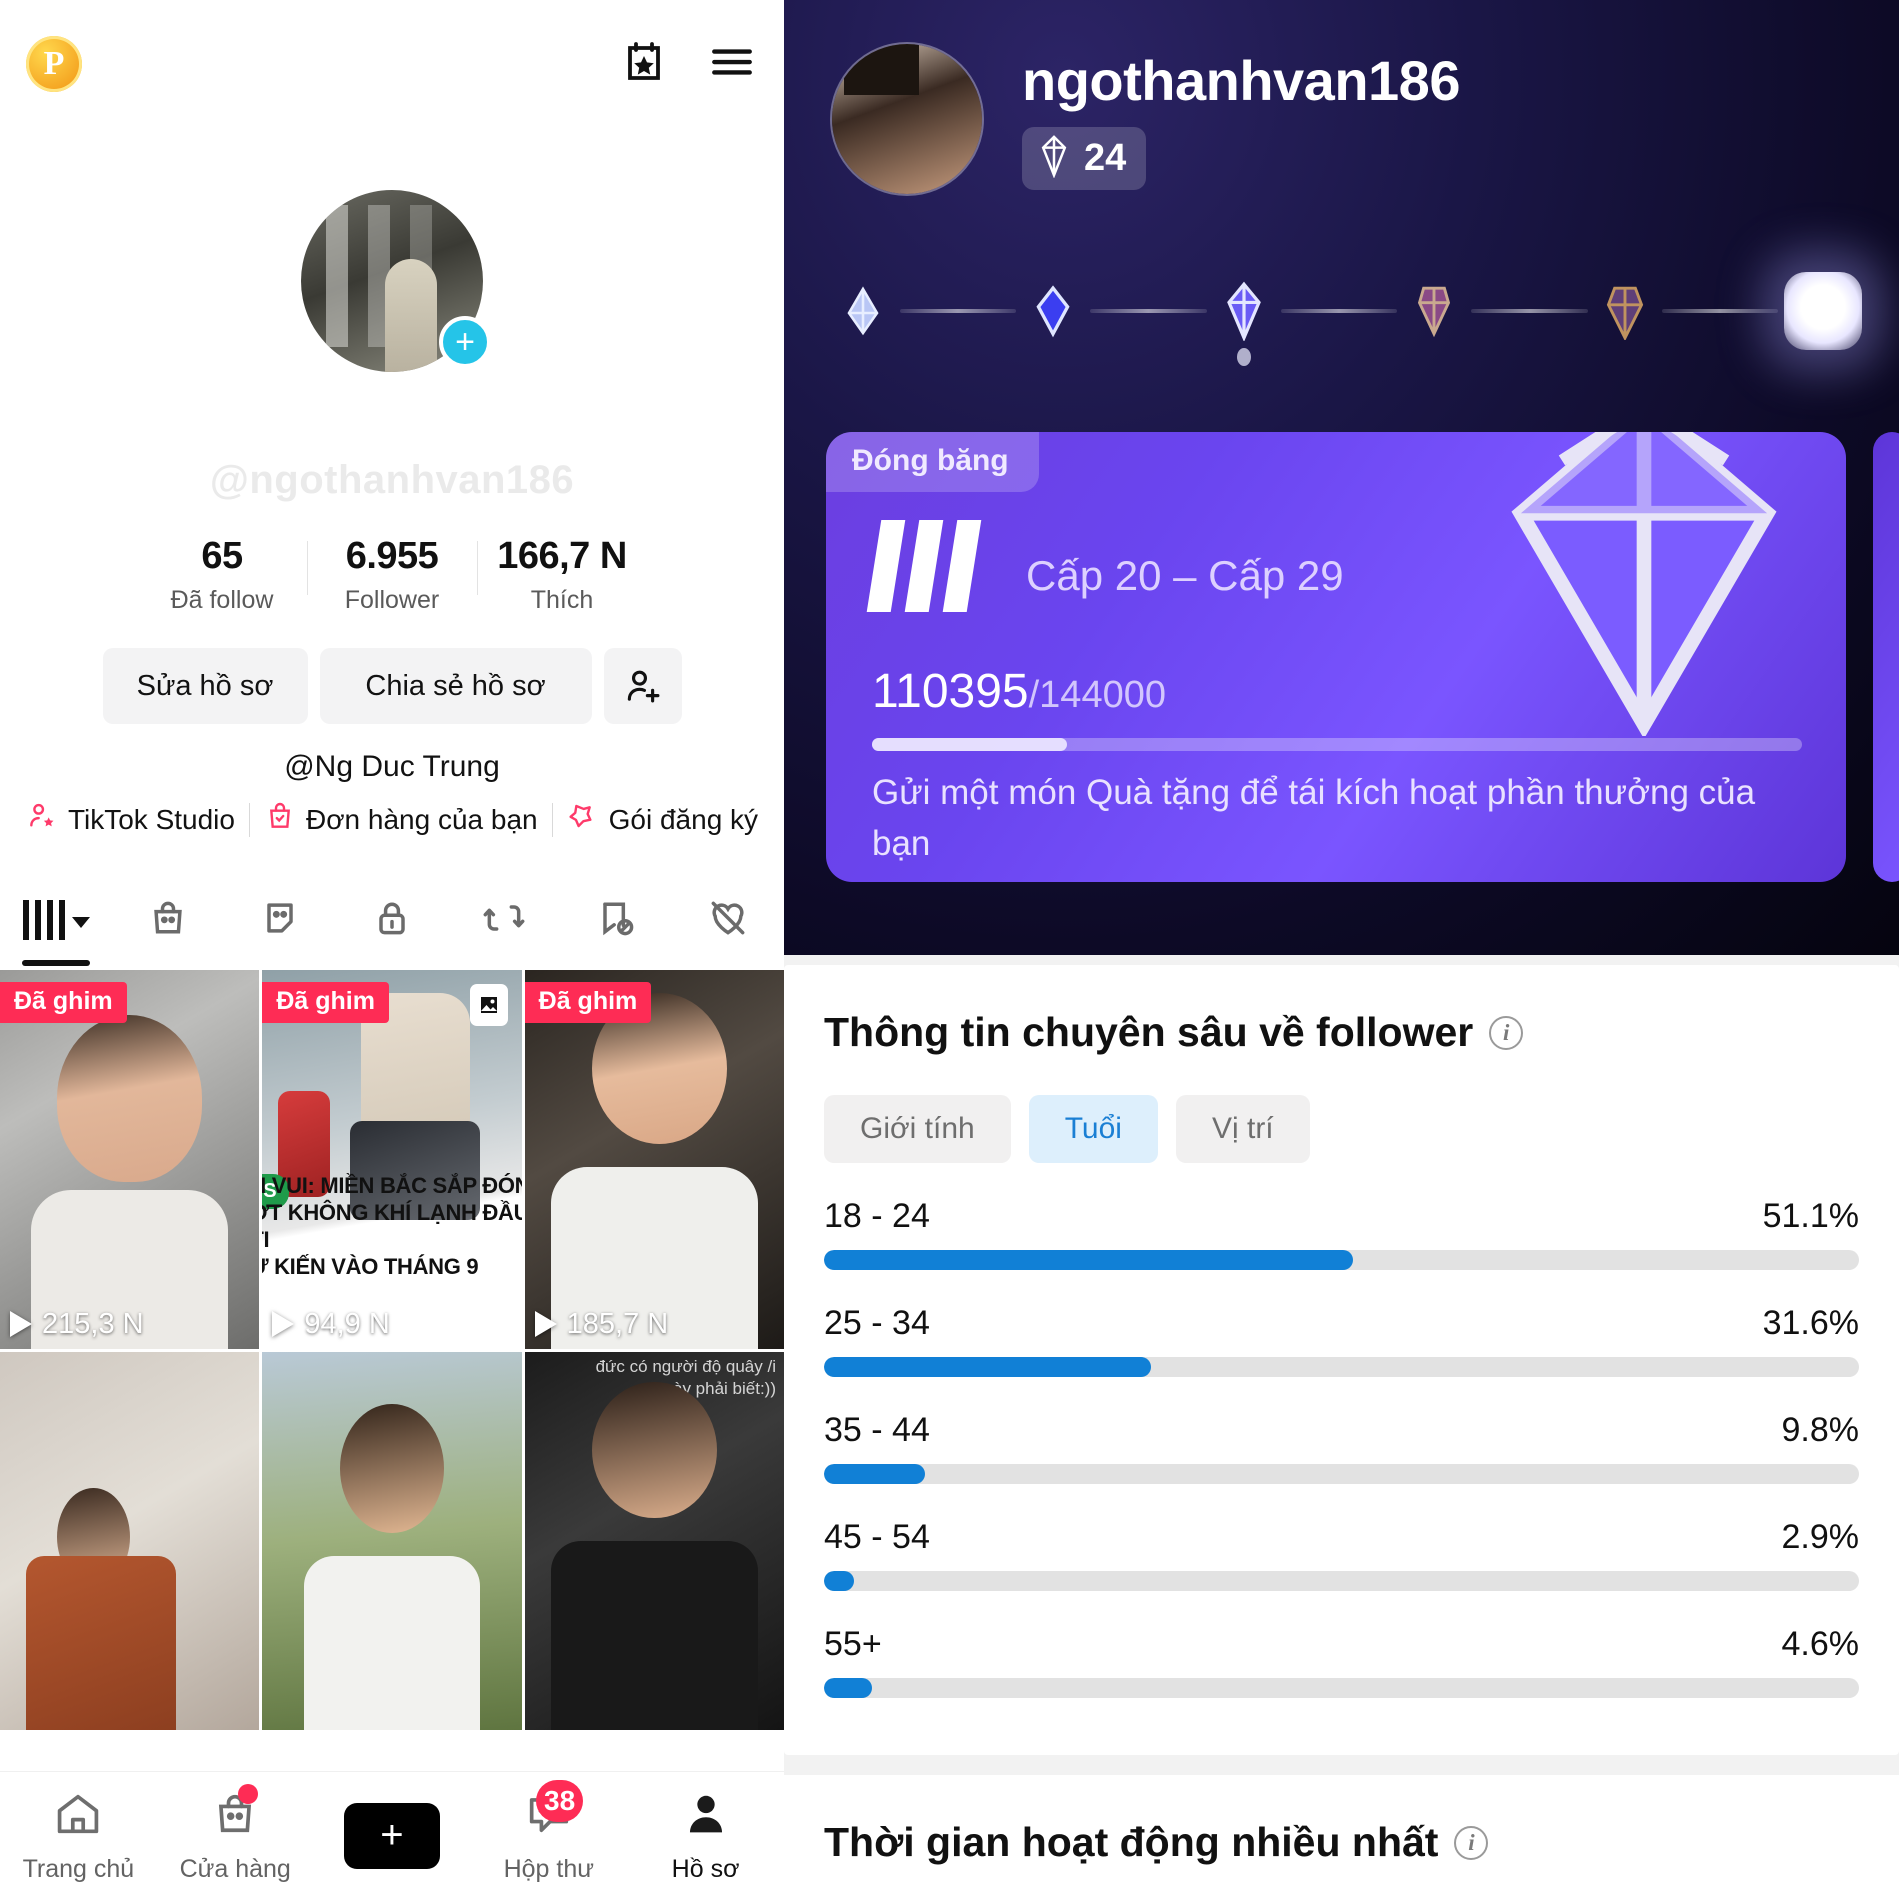  Describe the element at coordinates (280, 920) in the screenshot. I see `tab-effects` at that location.